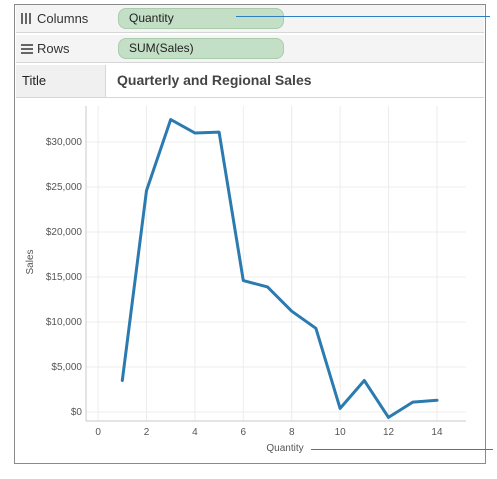 The image size is (497, 479). Describe the element at coordinates (292, 432) in the screenshot. I see `x-tick-label: 8` at that location.